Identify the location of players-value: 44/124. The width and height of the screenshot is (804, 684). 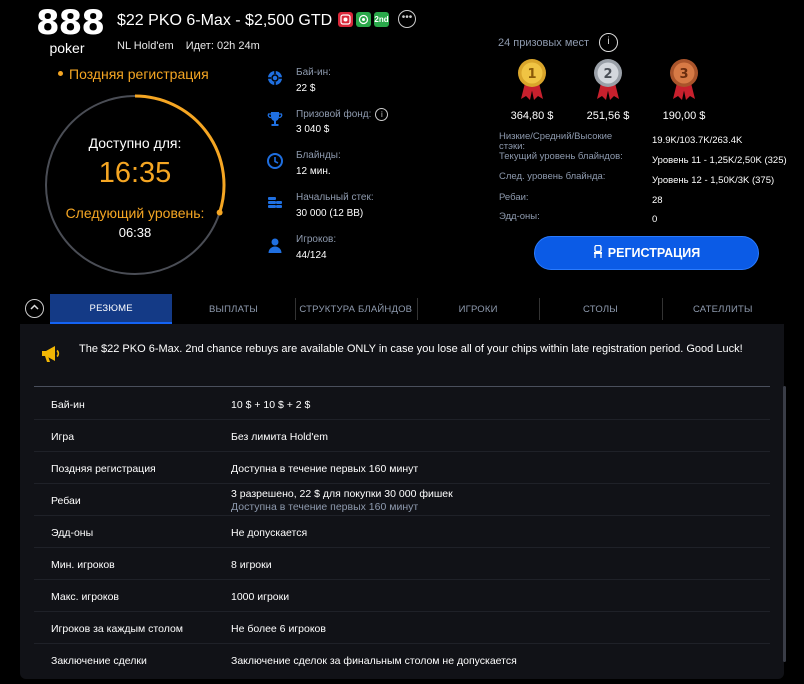
(311, 255).